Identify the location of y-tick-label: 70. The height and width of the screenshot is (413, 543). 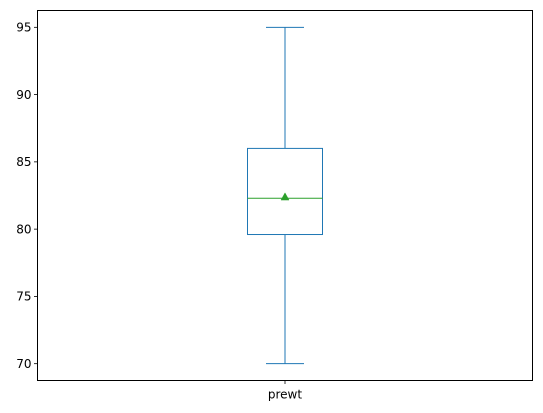
(23, 364).